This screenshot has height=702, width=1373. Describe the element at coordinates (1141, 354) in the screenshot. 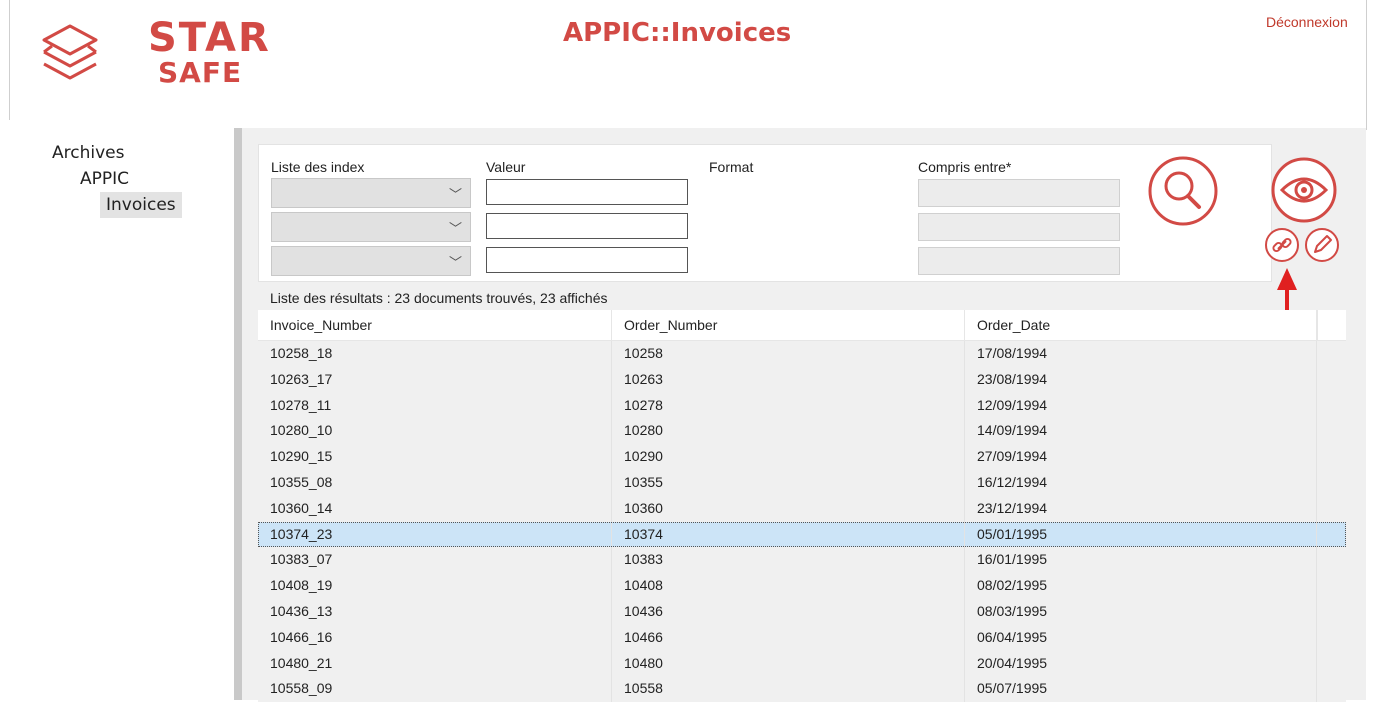

I see `table-cell: 17/08/1994` at that location.